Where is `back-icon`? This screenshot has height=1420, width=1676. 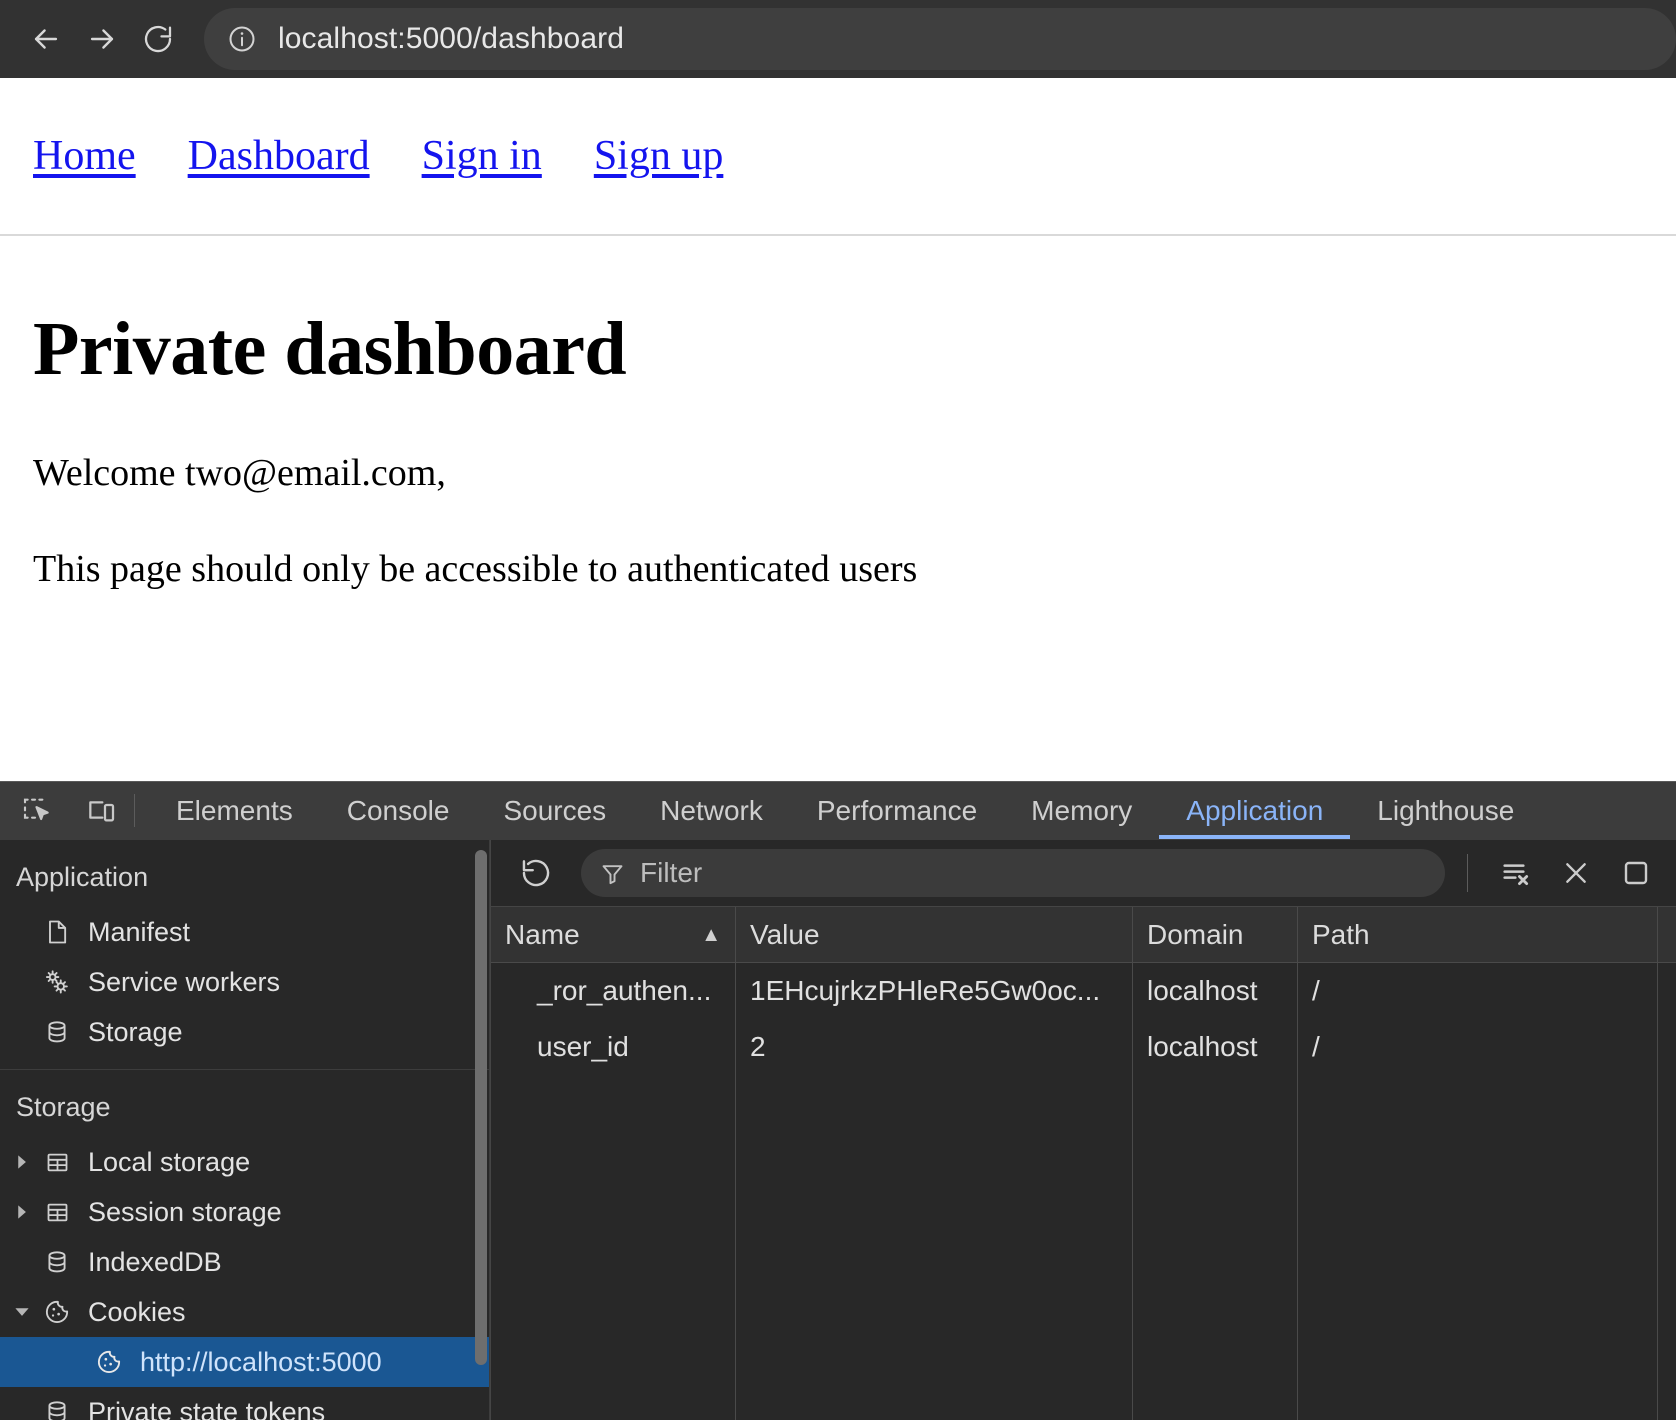
back-icon is located at coordinates (46, 39).